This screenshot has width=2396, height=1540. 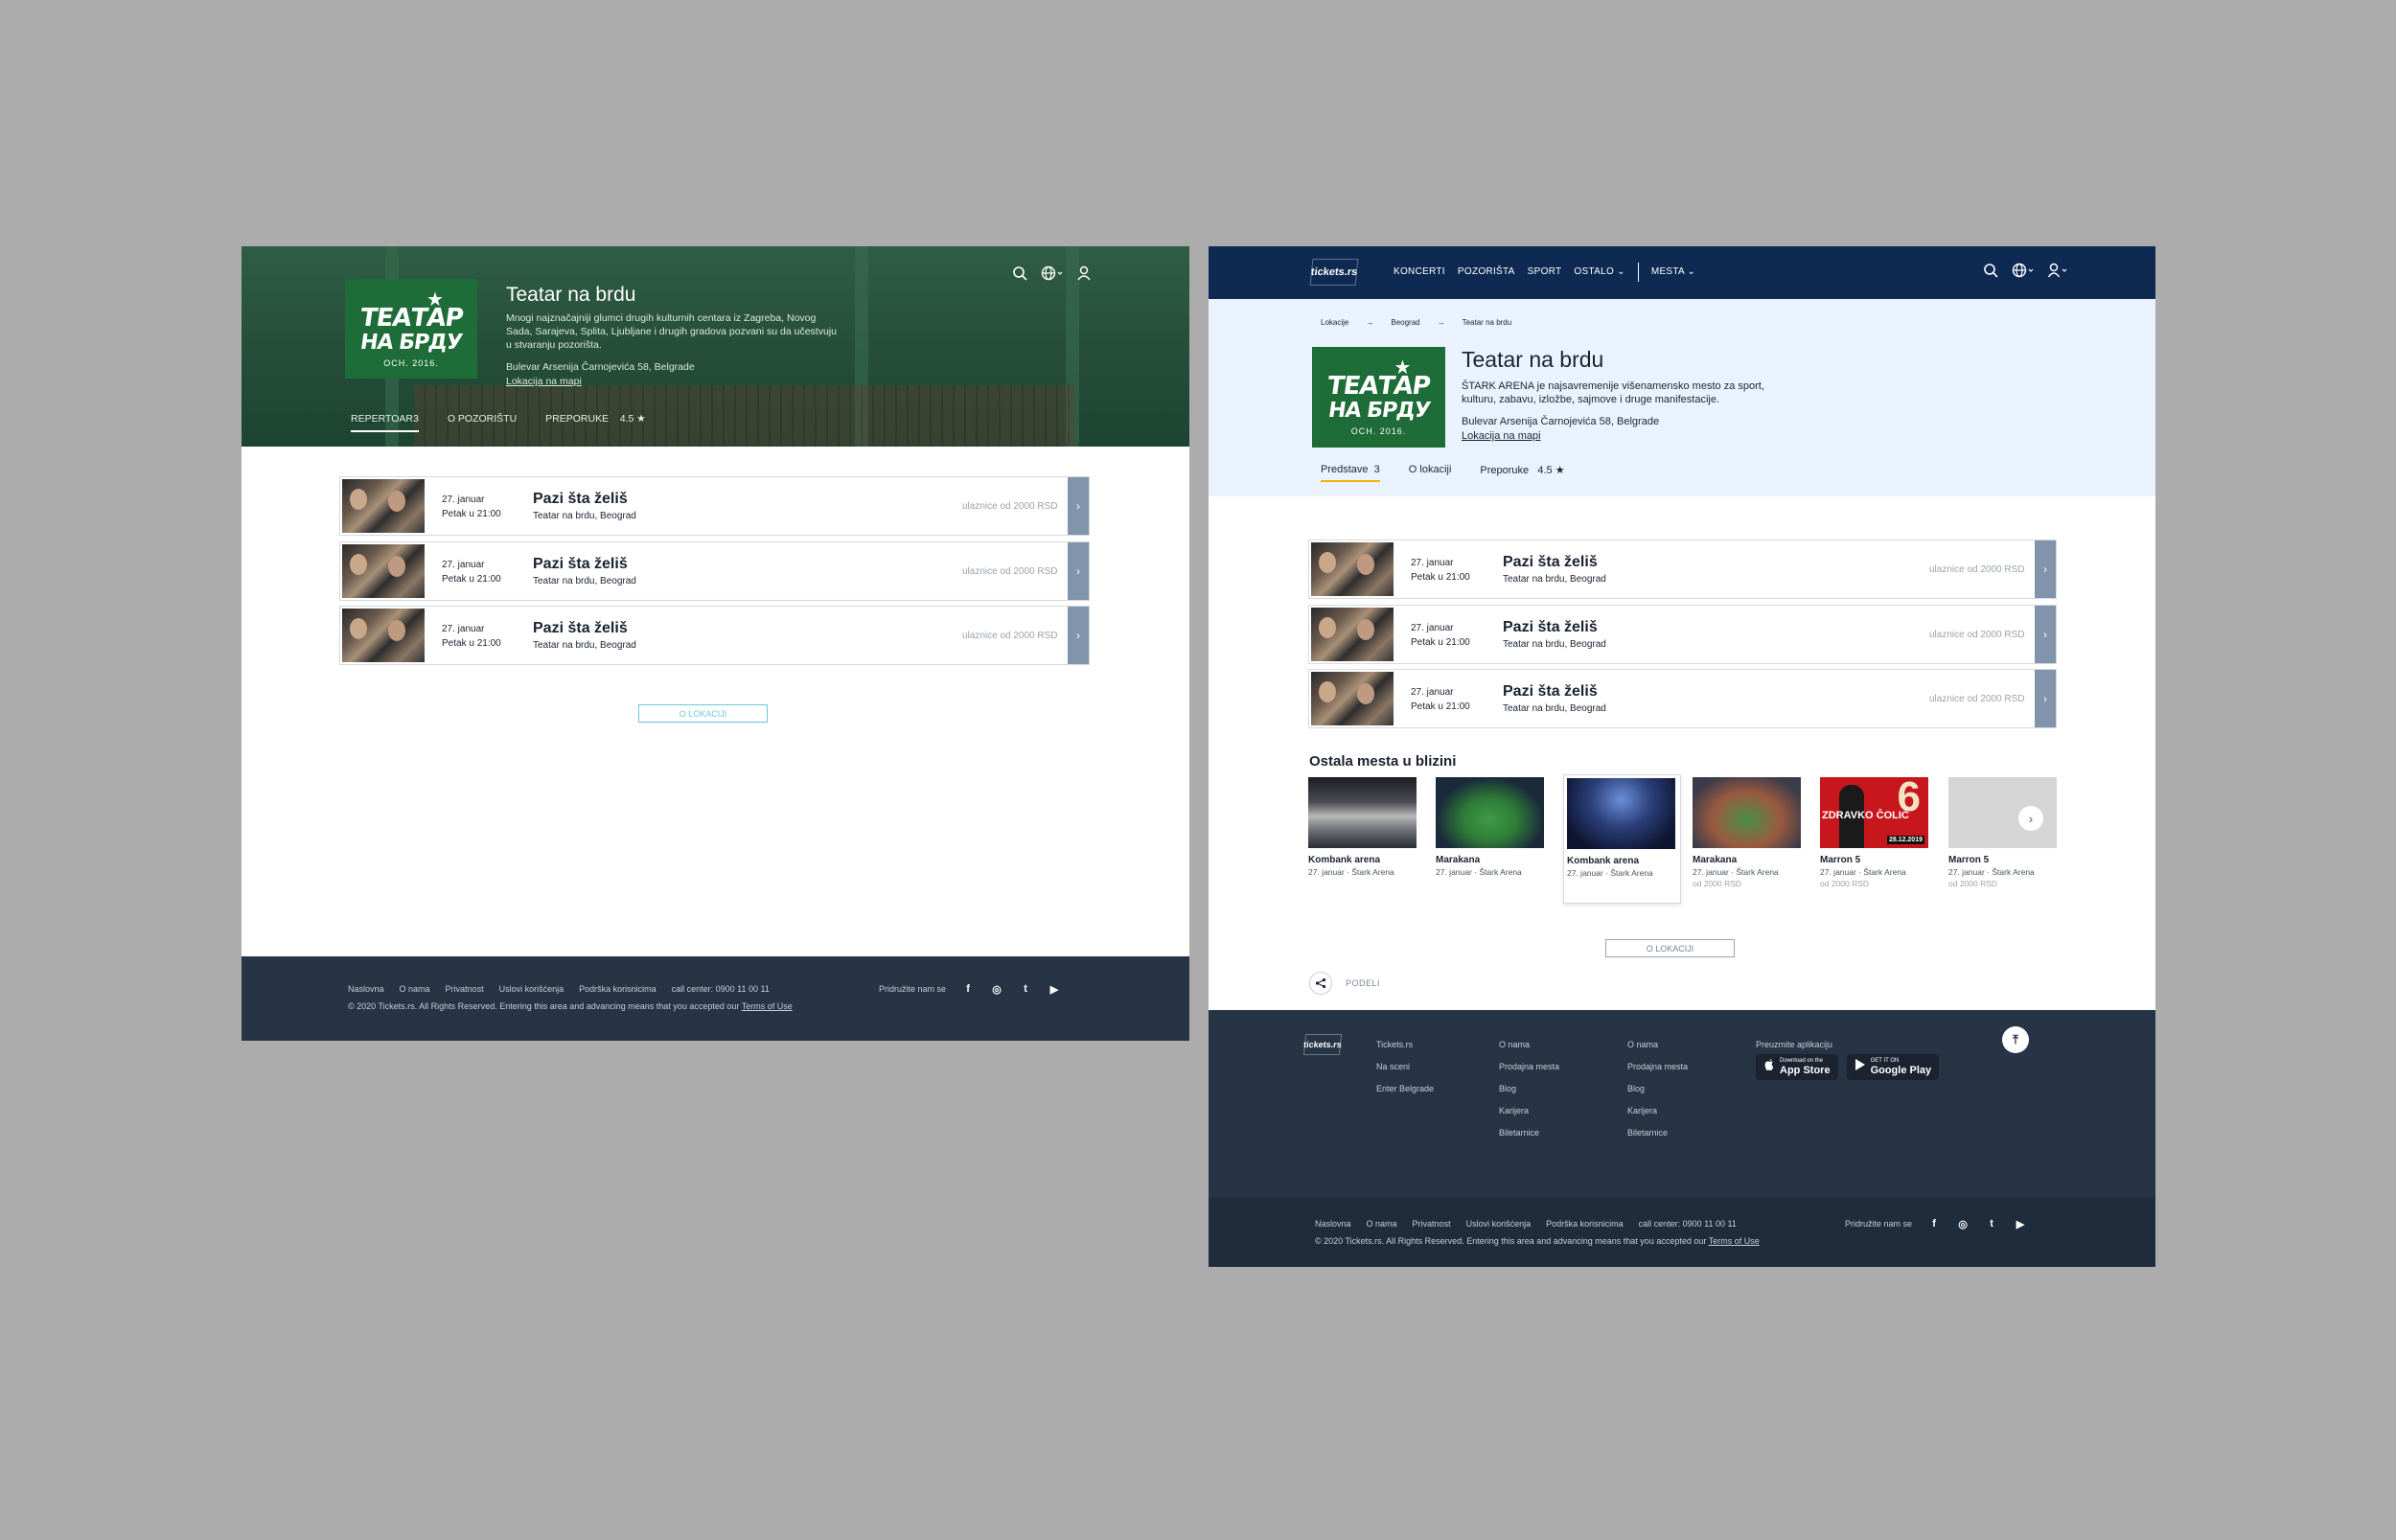 I want to click on carousel-next-icon: ›, so click(x=2031, y=818).